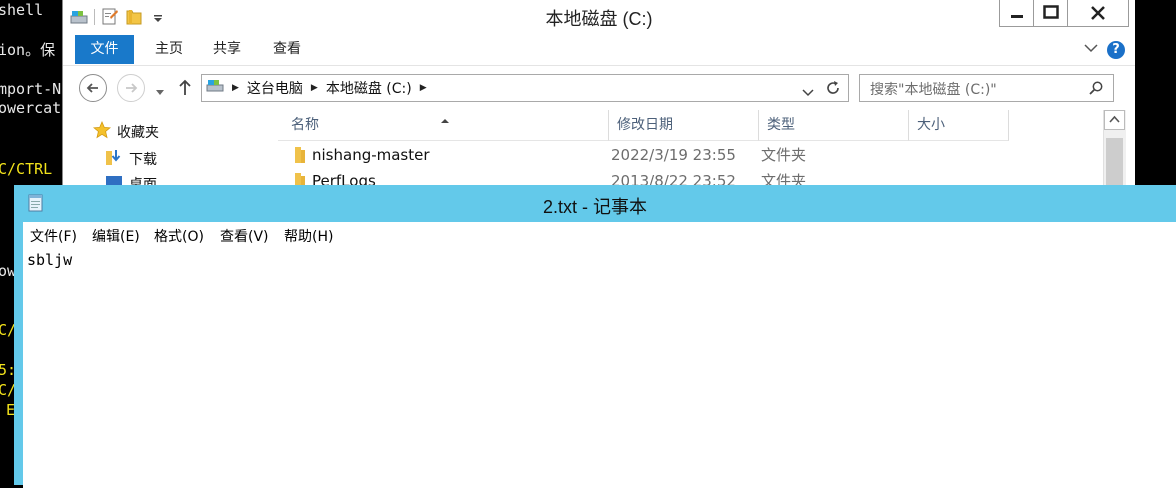 The width and height of the screenshot is (1176, 488). I want to click on column-header-name: 名称, so click(443, 125).